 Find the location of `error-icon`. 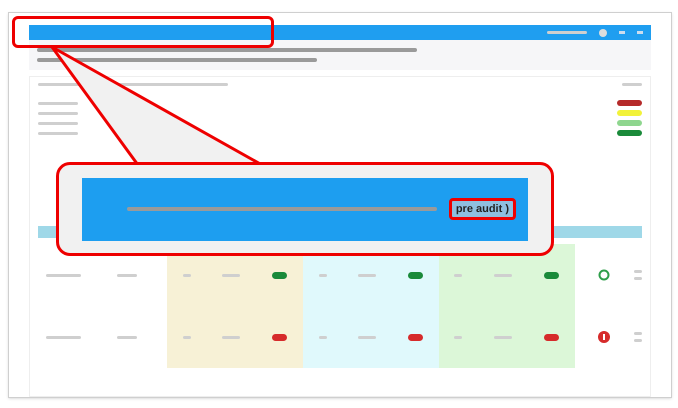

error-icon is located at coordinates (604, 337).